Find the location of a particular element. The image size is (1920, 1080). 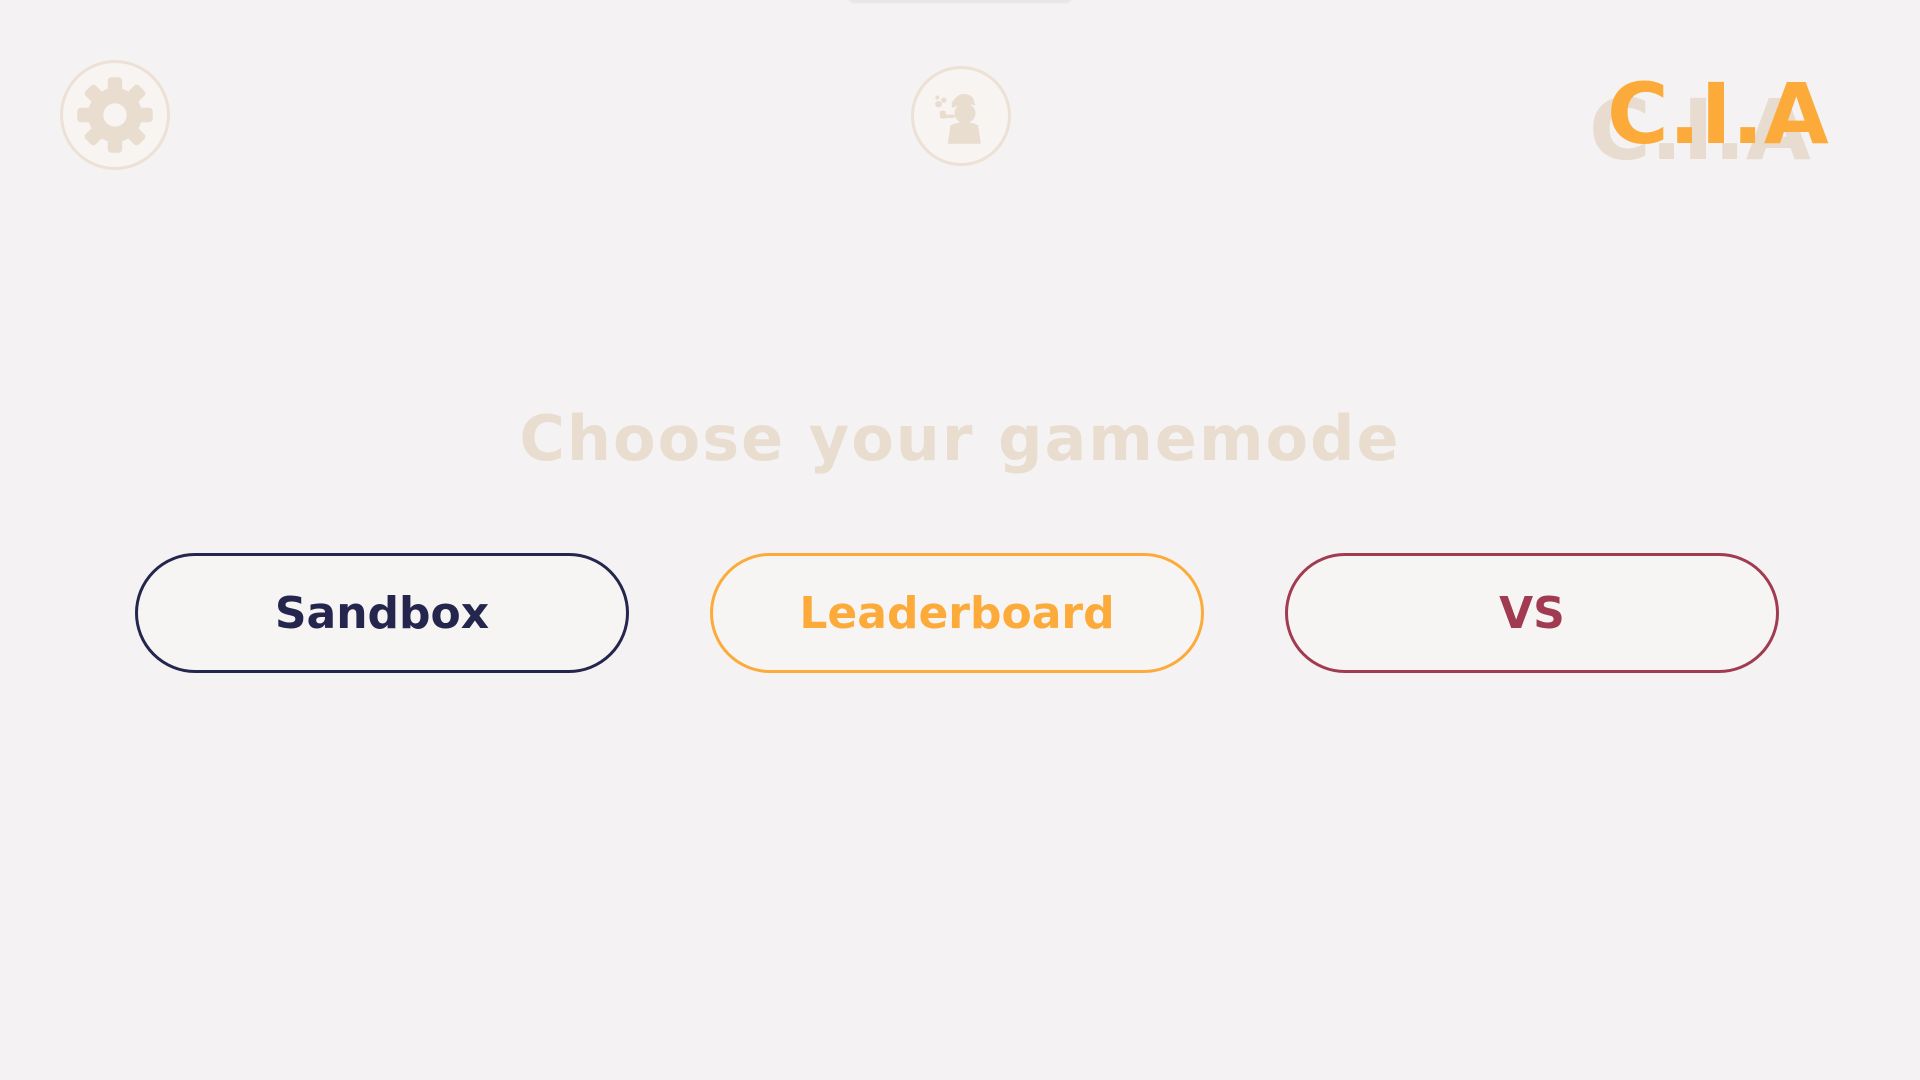

top-drawer-tab is located at coordinates (960, 1).